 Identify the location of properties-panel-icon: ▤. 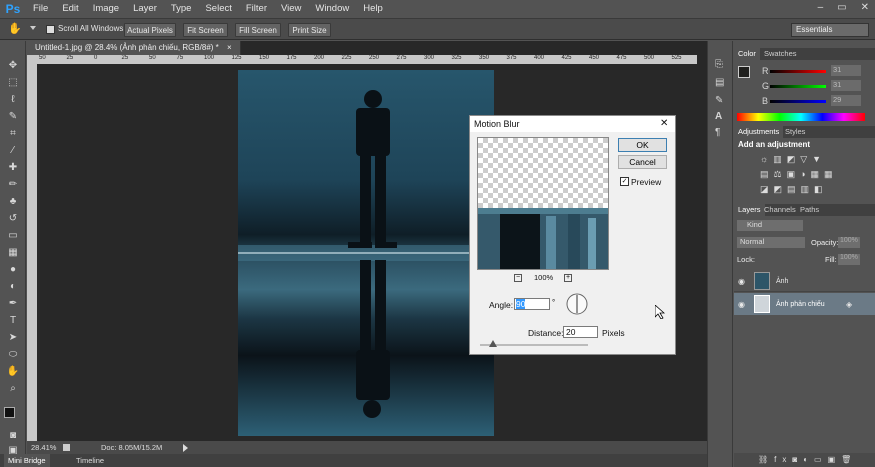
(719, 82).